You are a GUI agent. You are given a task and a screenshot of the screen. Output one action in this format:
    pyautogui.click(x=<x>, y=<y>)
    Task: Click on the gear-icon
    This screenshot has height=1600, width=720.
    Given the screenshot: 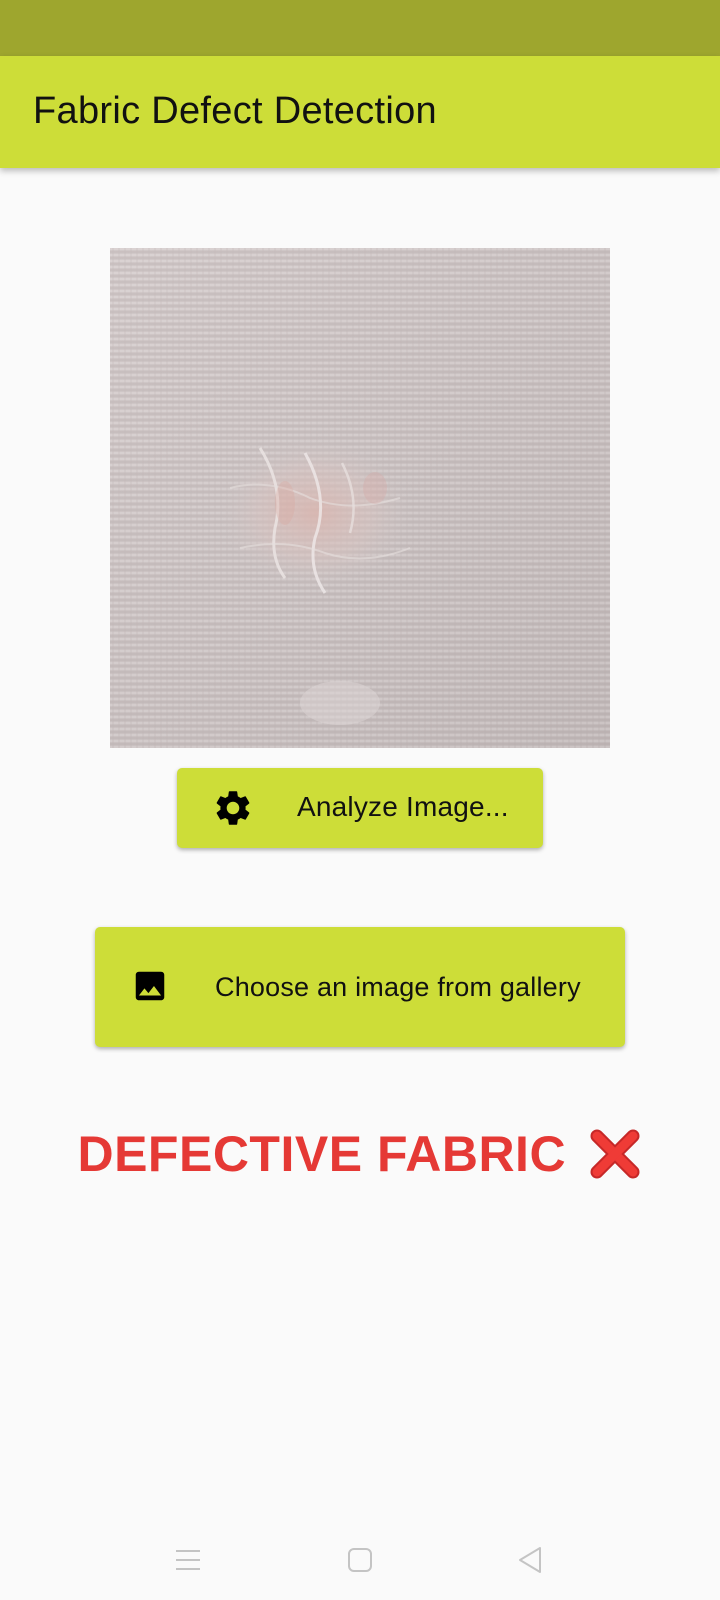 What is the action you would take?
    pyautogui.click(x=233, y=808)
    